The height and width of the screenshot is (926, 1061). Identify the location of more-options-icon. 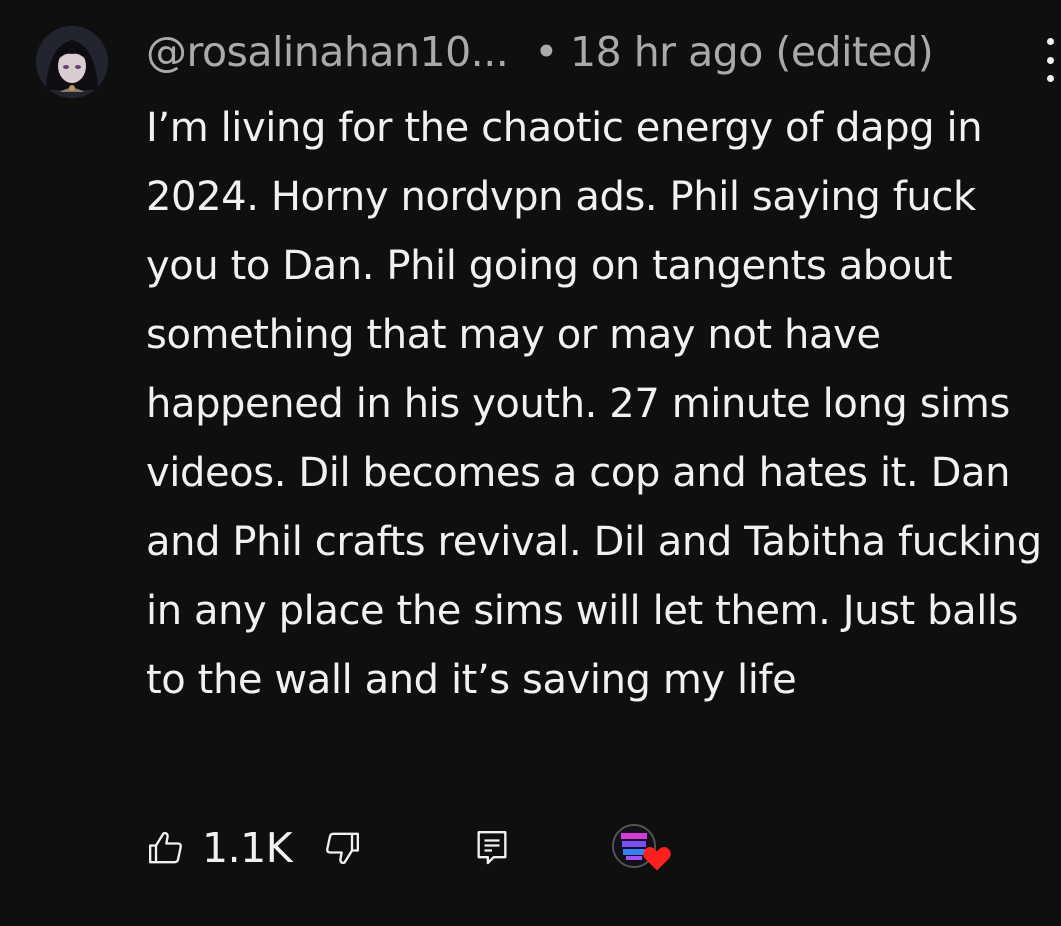
(1050, 60).